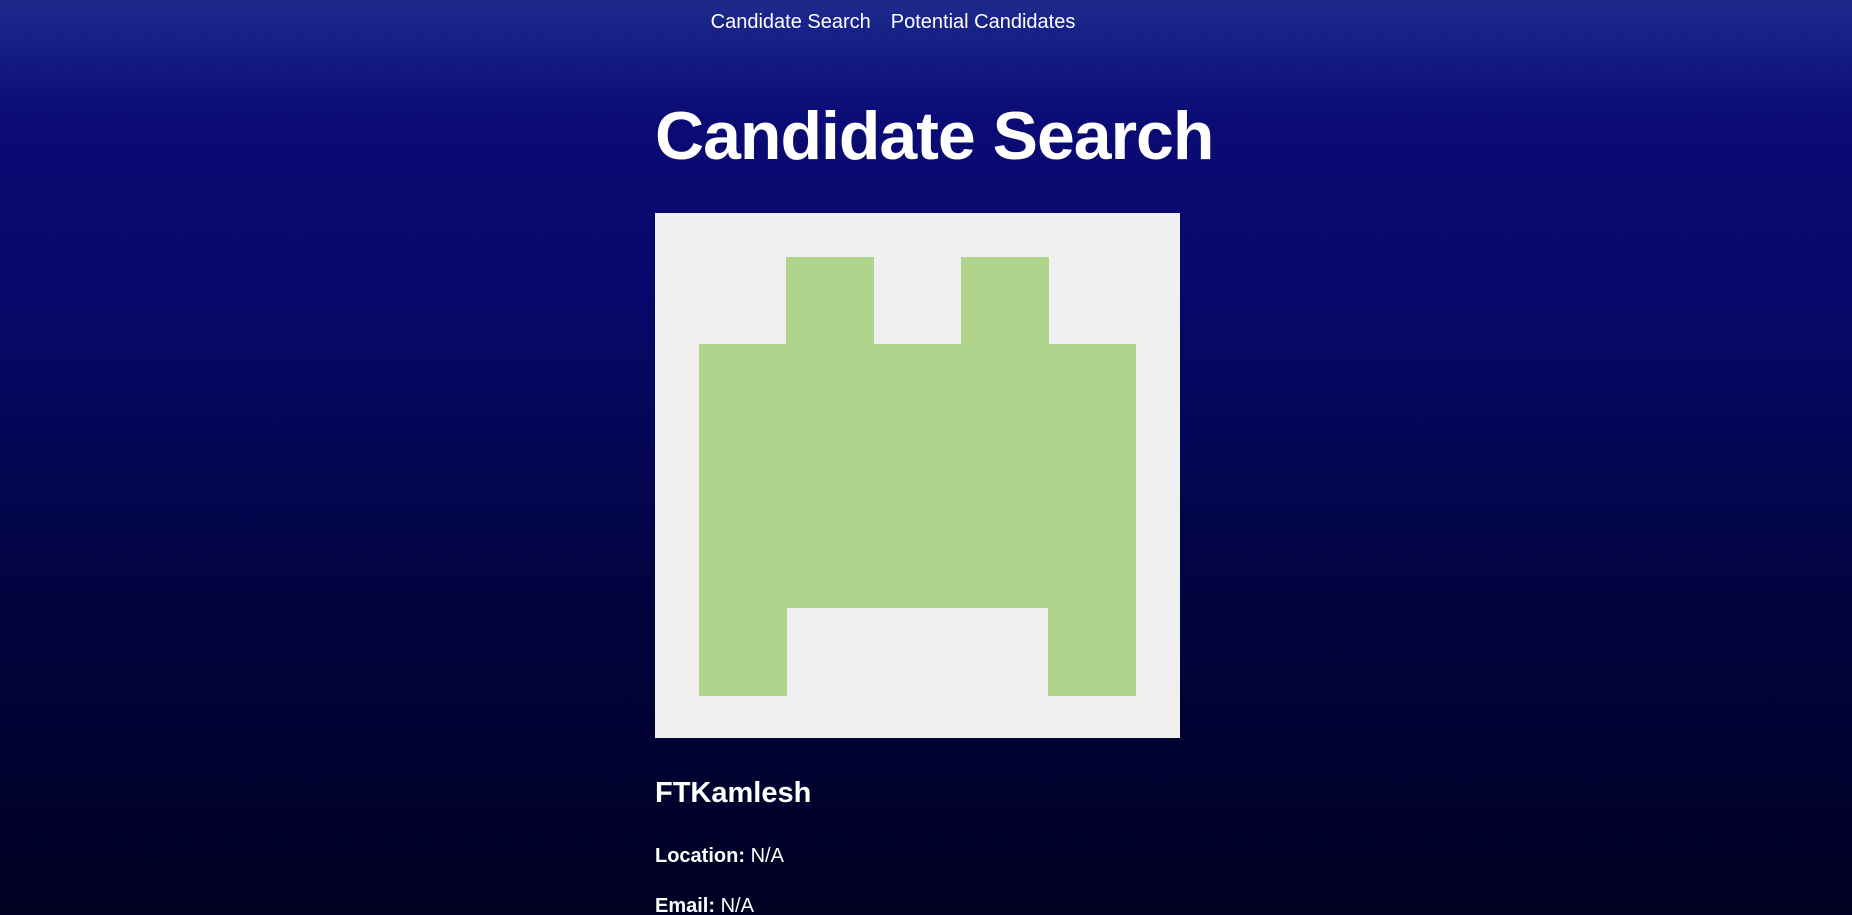 This screenshot has width=1852, height=915. What do you see at coordinates (983, 22) in the screenshot?
I see `nav-link-potential-candidates: Potential Candidates` at bounding box center [983, 22].